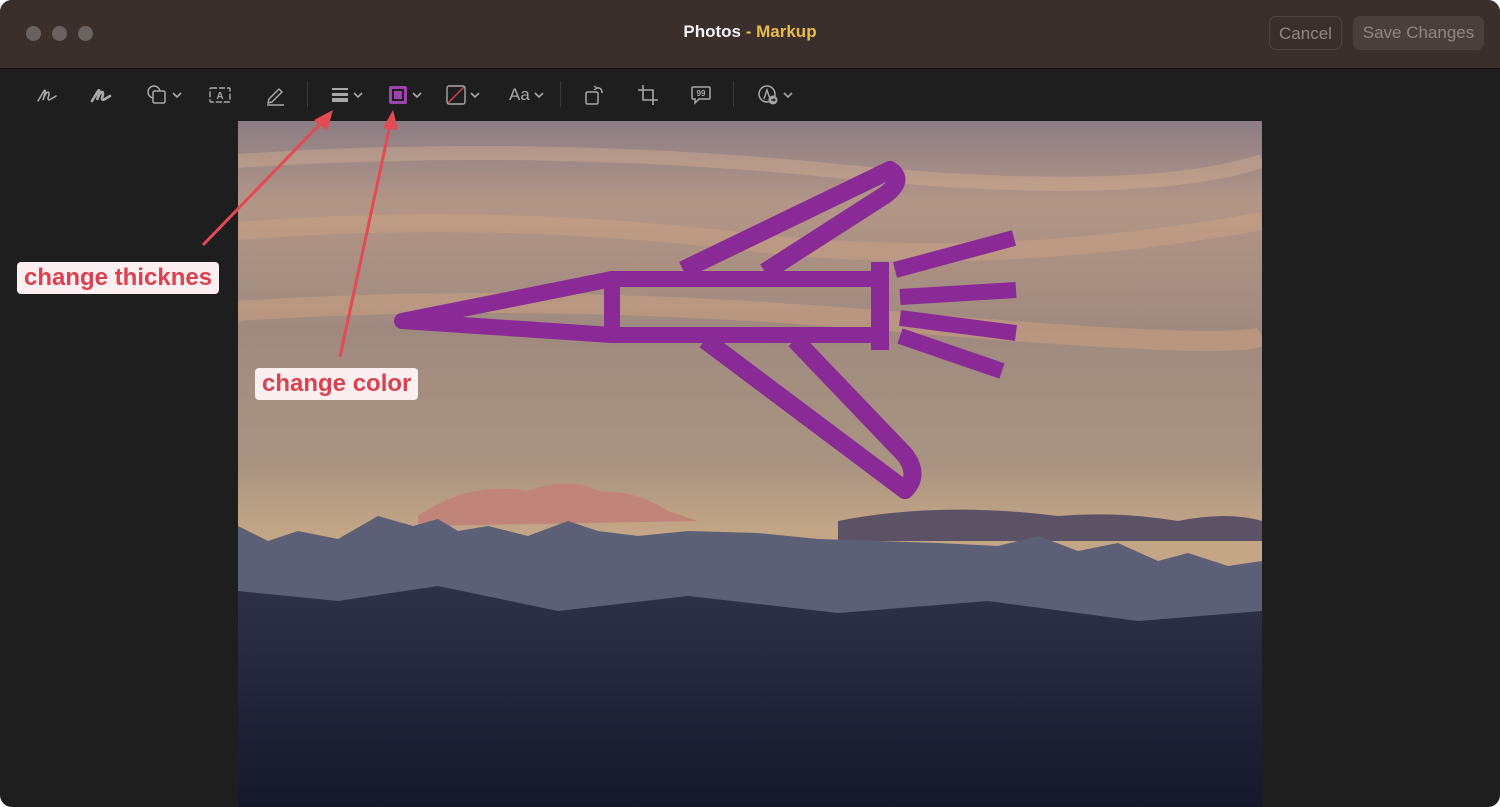 The width and height of the screenshot is (1500, 807). I want to click on highlight-tool, so click(275, 95).